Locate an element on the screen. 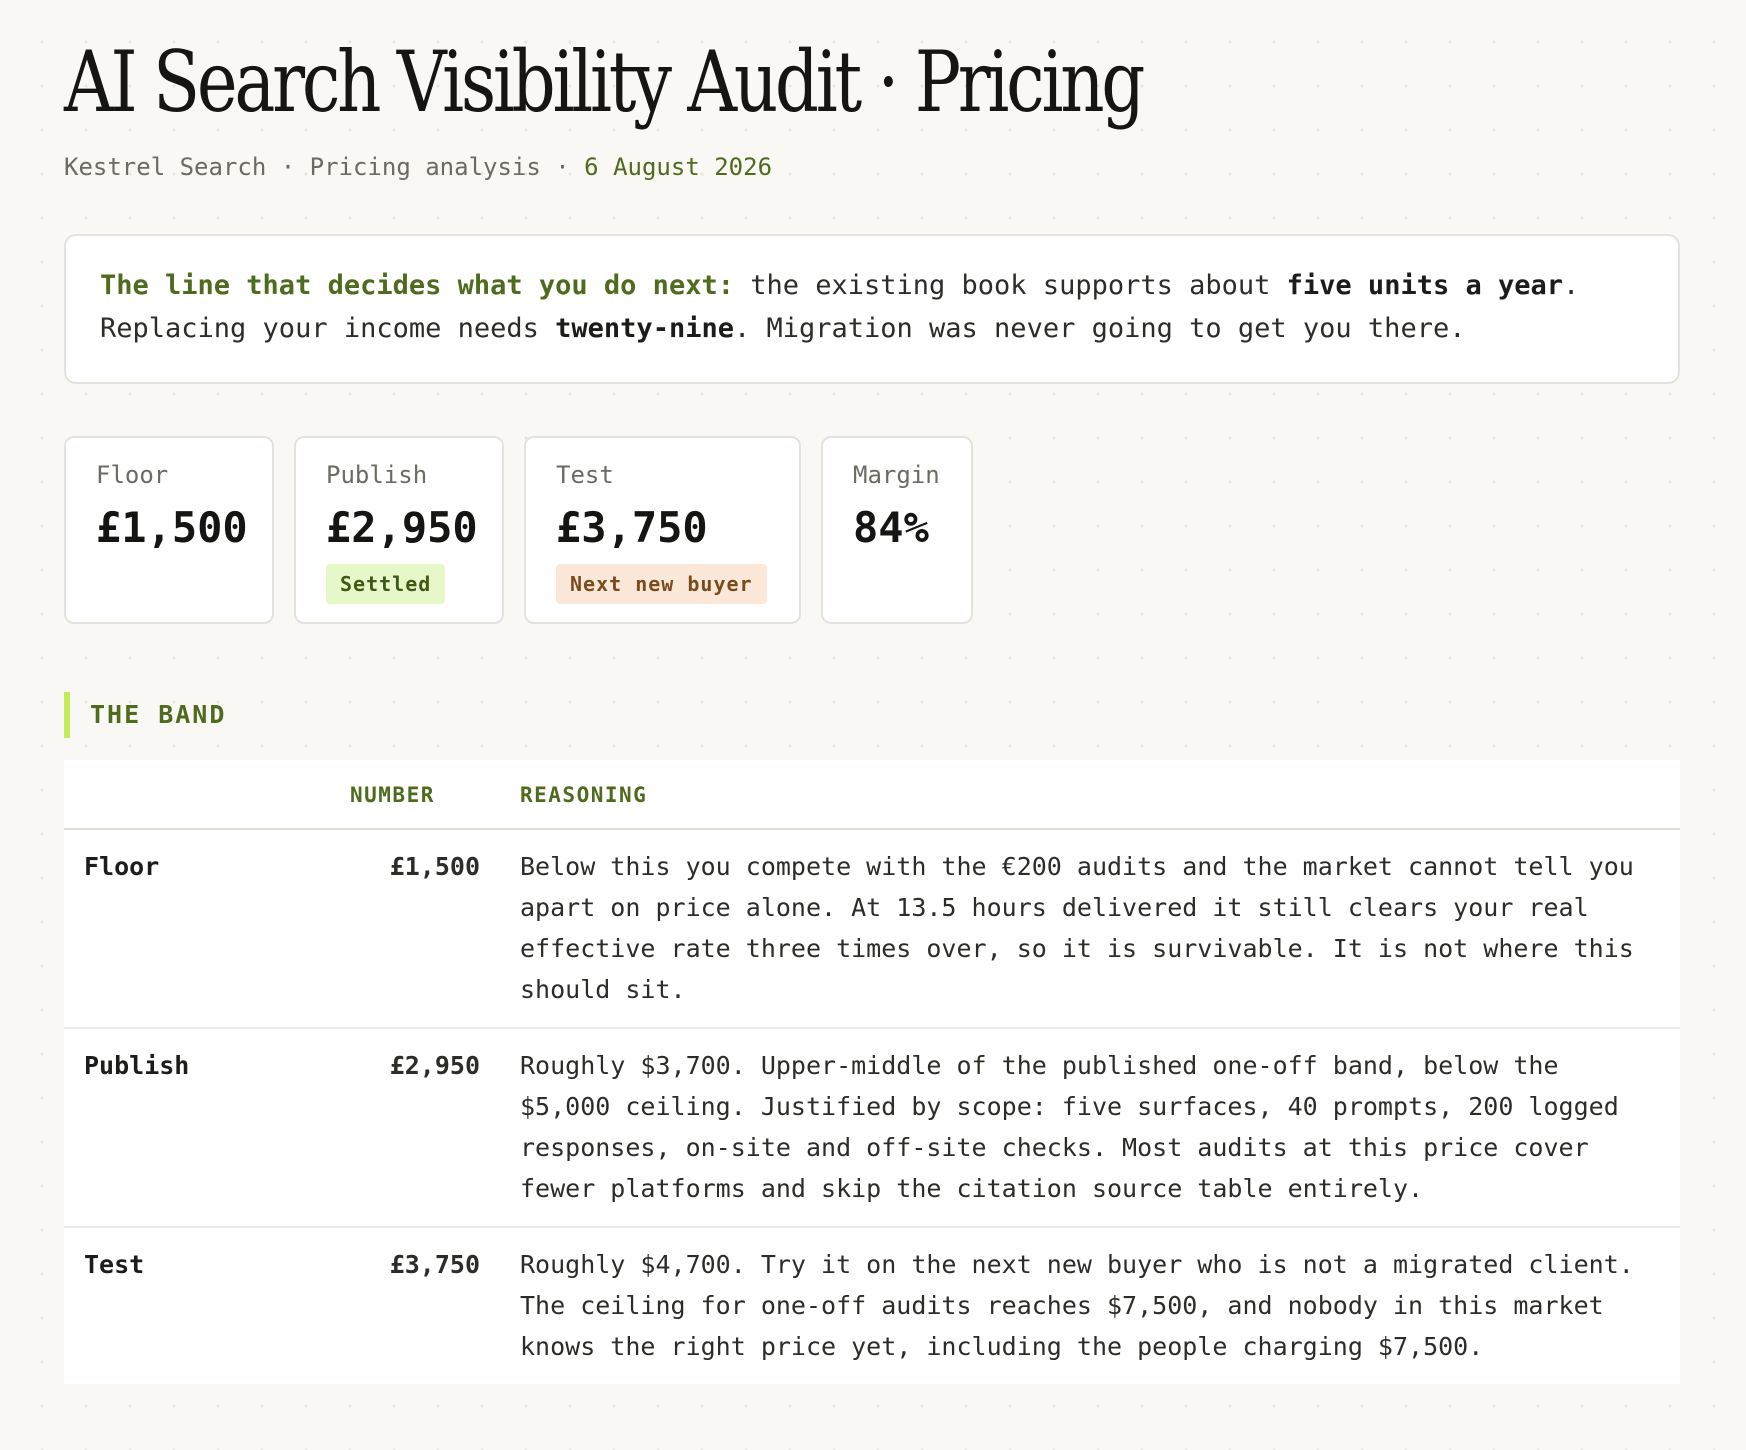 The height and width of the screenshot is (1450, 1746). stat-value: £3,750 is located at coordinates (632, 527).